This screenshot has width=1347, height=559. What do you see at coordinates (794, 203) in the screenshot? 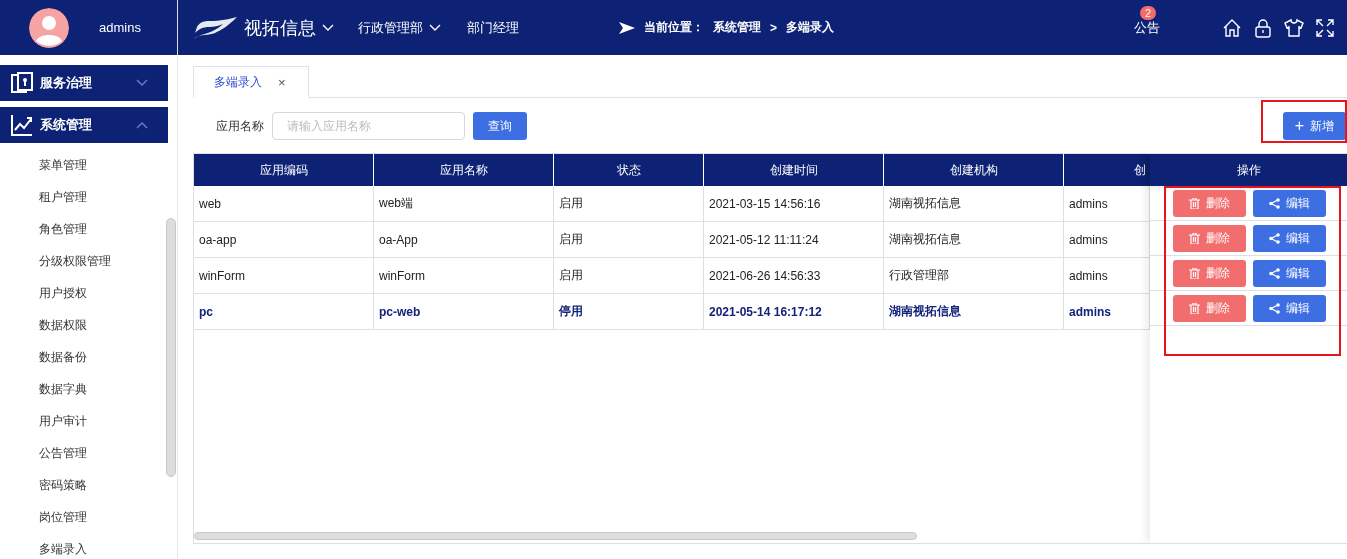
I see `table-cell: 2021-03-15 14:56:16` at bounding box center [794, 203].